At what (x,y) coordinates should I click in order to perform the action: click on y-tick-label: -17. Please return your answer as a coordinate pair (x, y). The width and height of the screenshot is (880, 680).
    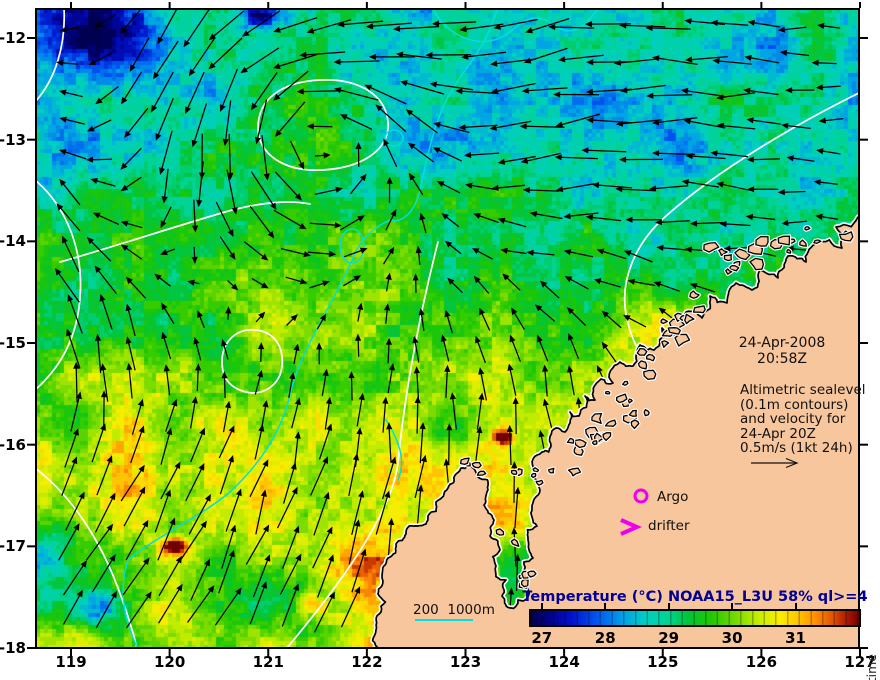
    Looking at the image, I should click on (13, 546).